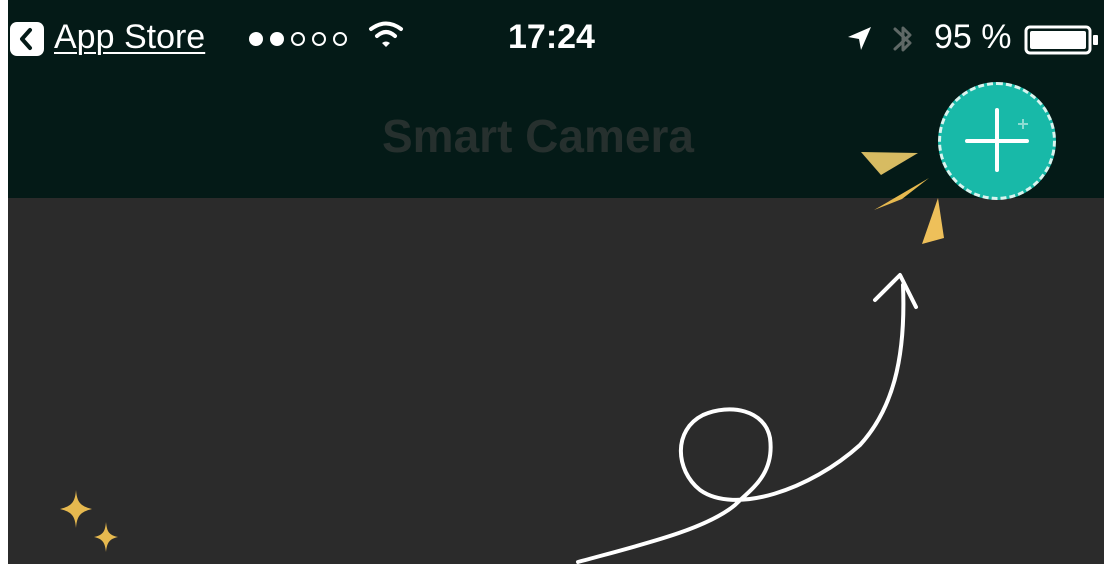 This screenshot has width=1104, height=564. Describe the element at coordinates (1061, 40) in the screenshot. I see `battery-icon` at that location.